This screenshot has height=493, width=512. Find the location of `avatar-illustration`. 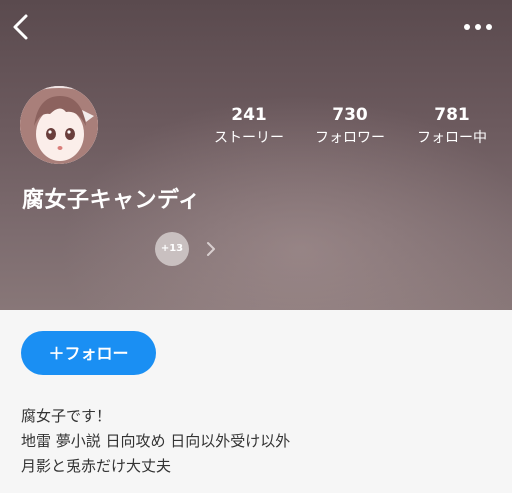

avatar-illustration is located at coordinates (59, 125).